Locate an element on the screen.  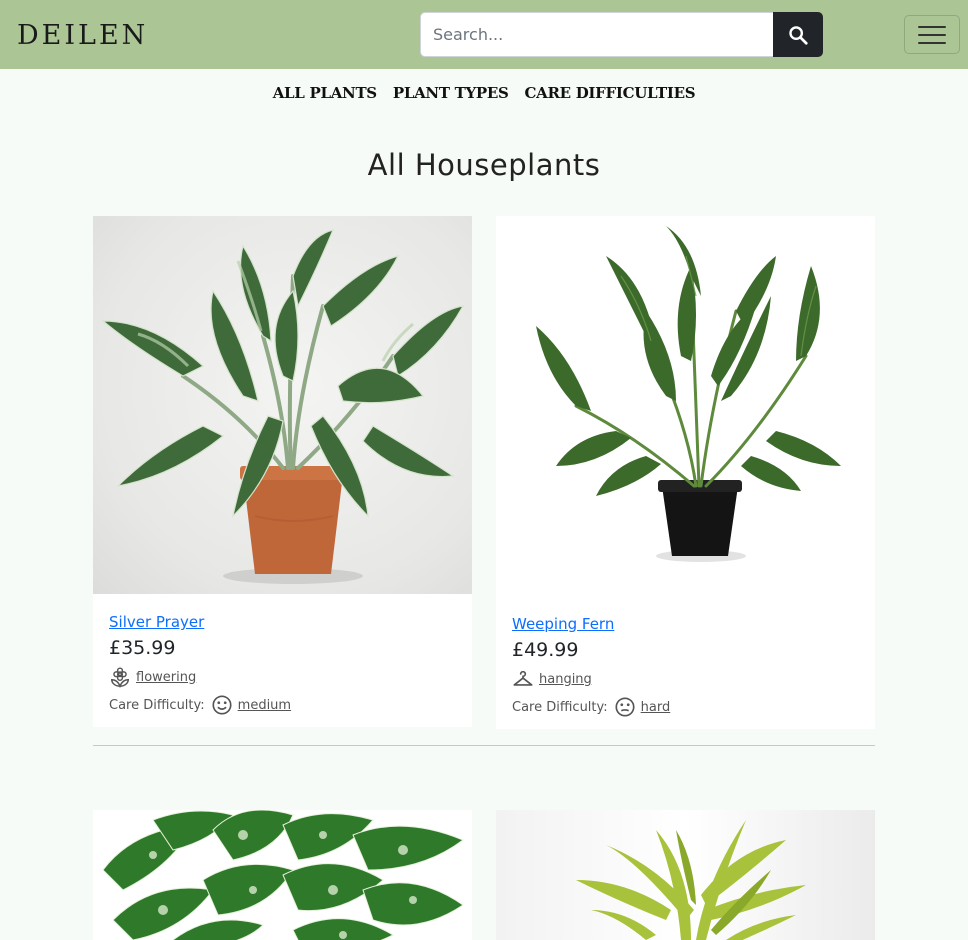
search-button is located at coordinates (798, 34).